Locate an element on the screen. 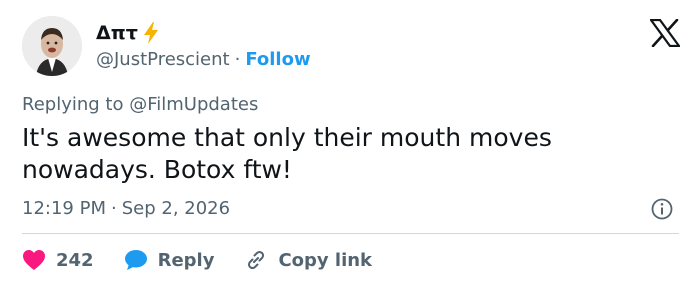 This screenshot has width=700, height=287. avatar-image is located at coordinates (52, 46).